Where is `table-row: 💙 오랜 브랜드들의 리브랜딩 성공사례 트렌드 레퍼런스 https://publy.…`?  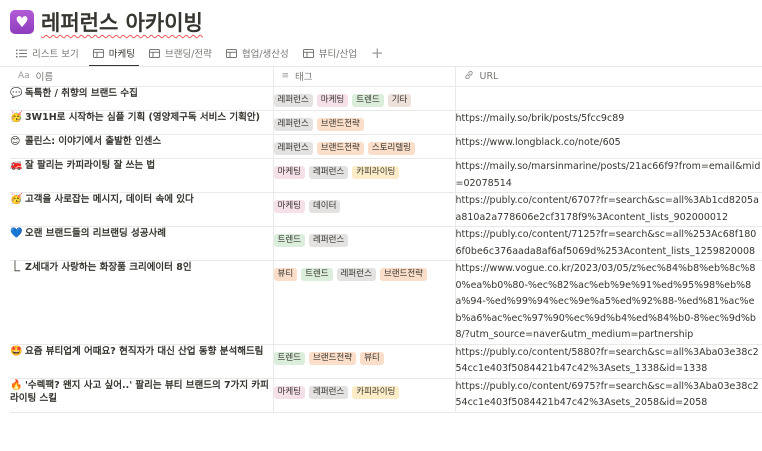
table-row: 💙 오랜 브랜드들의 리브랜딩 성공사례 트렌드 레퍼런스 https://publy.… is located at coordinates (386, 243).